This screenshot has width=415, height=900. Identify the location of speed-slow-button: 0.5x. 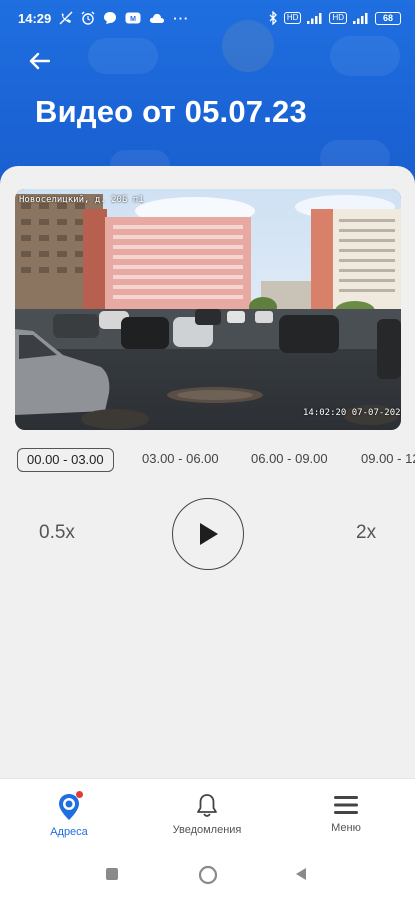
(57, 533).